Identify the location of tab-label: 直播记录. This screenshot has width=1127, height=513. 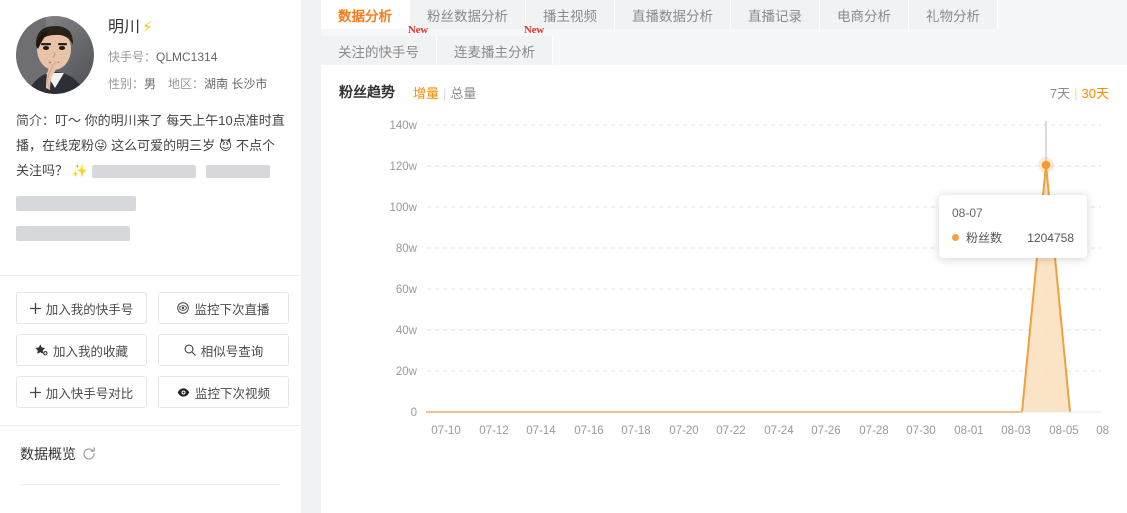
(775, 16).